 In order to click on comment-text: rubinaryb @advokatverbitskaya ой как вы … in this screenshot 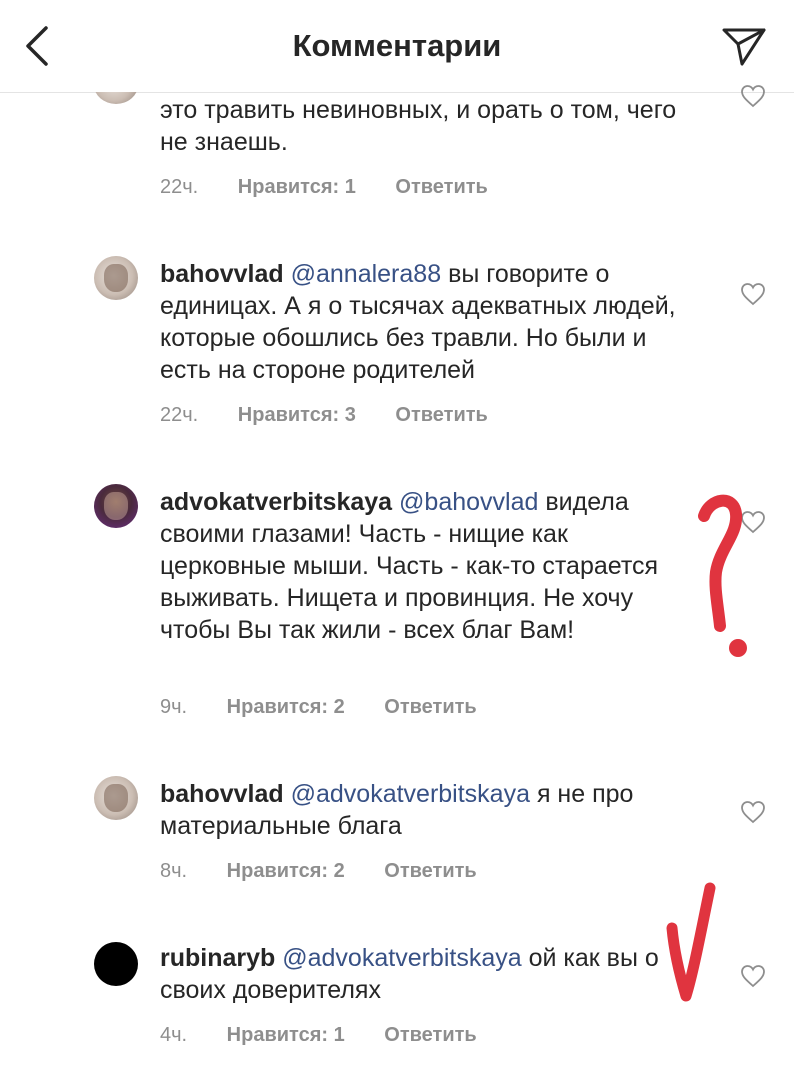, I will do `click(427, 974)`.